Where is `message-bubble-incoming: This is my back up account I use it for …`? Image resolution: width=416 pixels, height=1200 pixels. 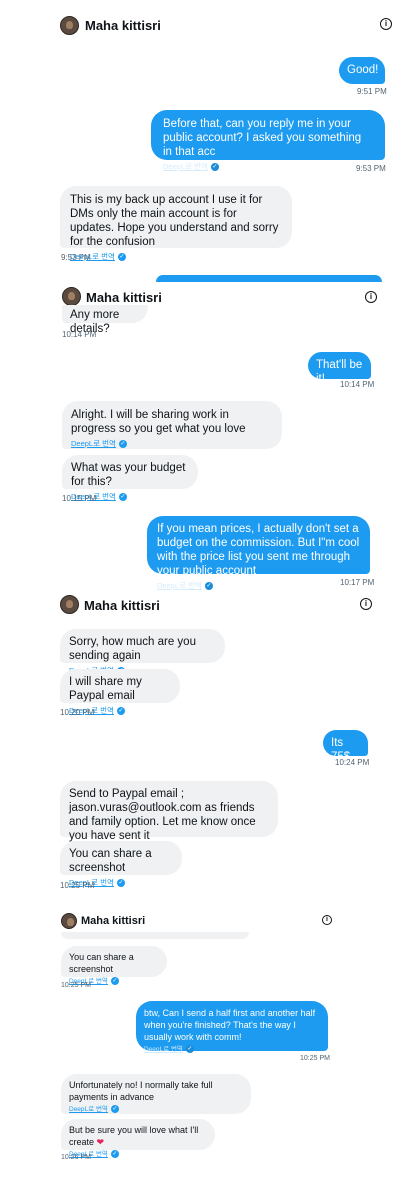
message-bubble-incoming: This is my back up account I use it for … is located at coordinates (176, 224).